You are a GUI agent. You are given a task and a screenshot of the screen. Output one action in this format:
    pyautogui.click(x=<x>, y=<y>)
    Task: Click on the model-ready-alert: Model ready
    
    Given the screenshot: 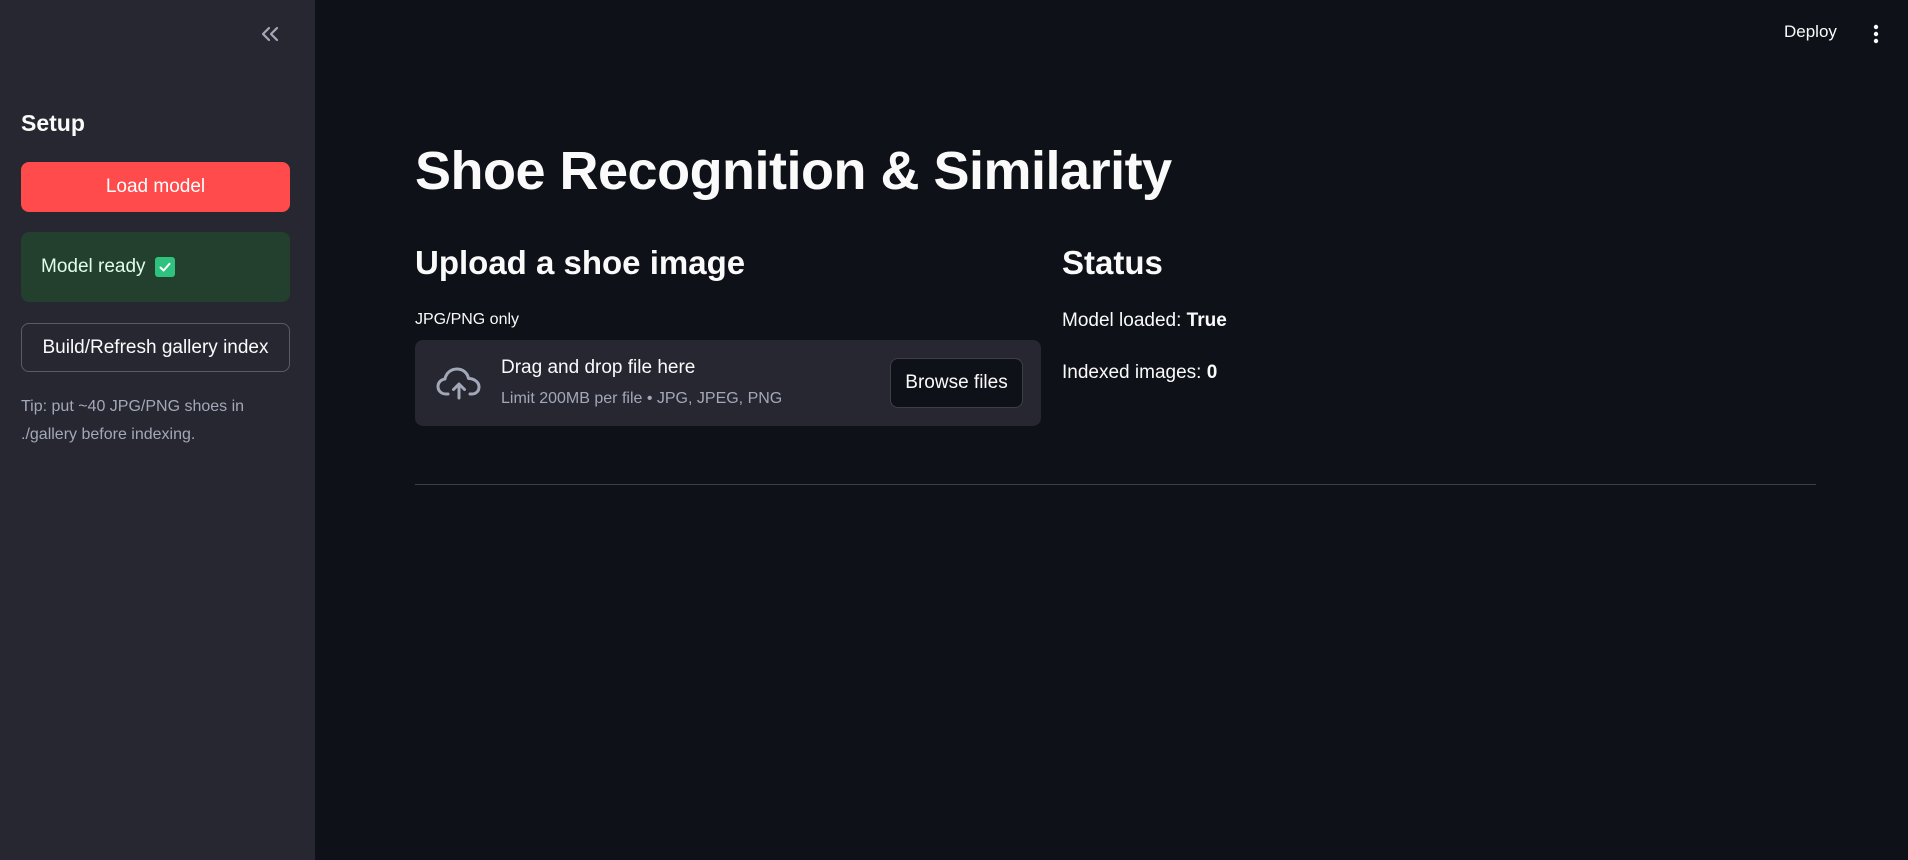 What is the action you would take?
    pyautogui.click(x=155, y=267)
    